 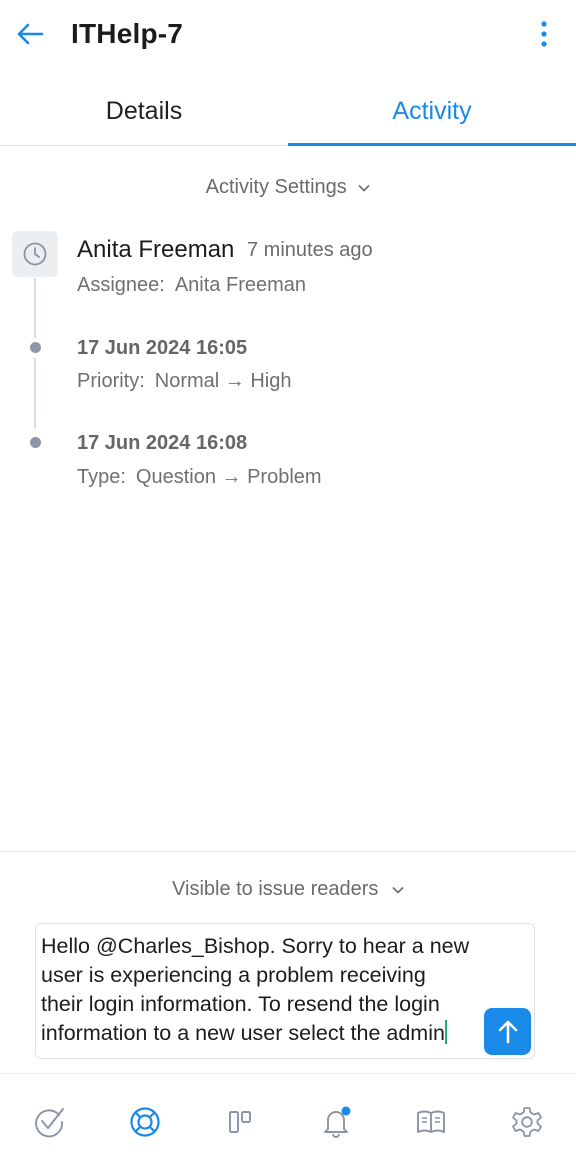 I want to click on activity-date: 17 Jun 2024 16:05, so click(x=162, y=348).